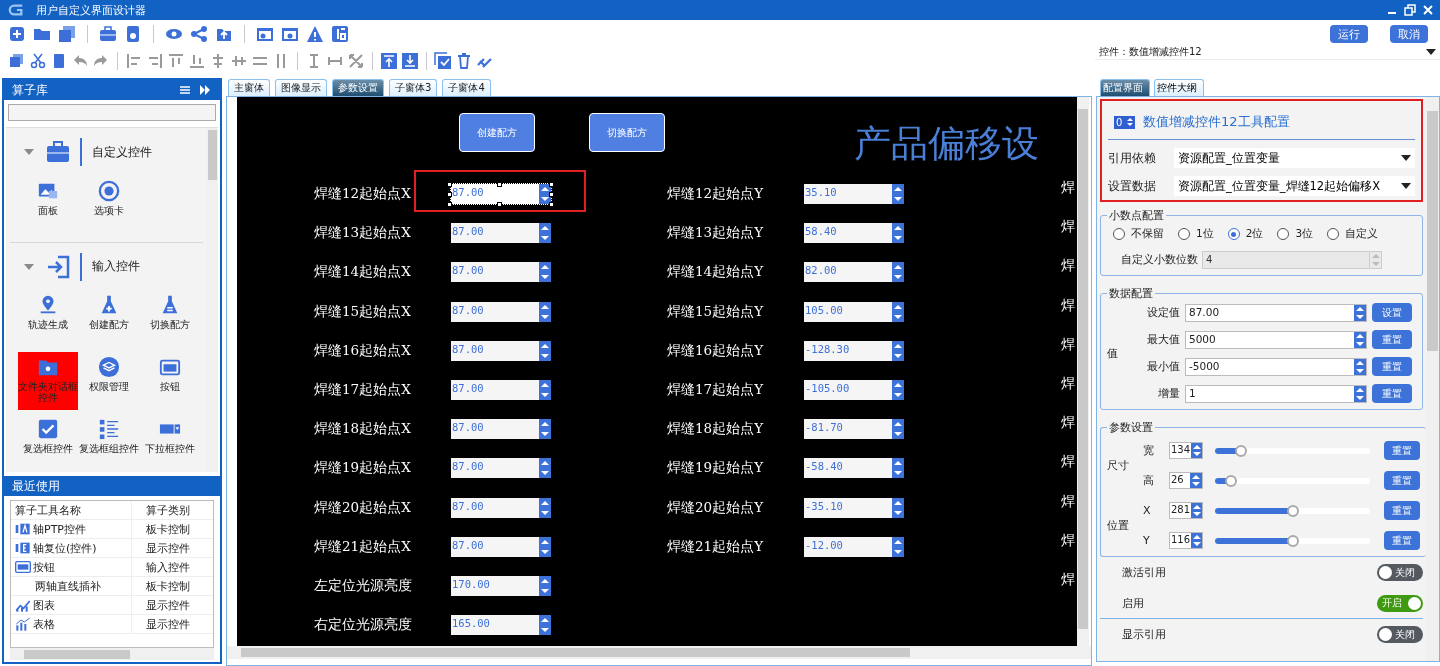 The image size is (1440, 666). What do you see at coordinates (176, 61) in the screenshot?
I see `align-top-icon` at bounding box center [176, 61].